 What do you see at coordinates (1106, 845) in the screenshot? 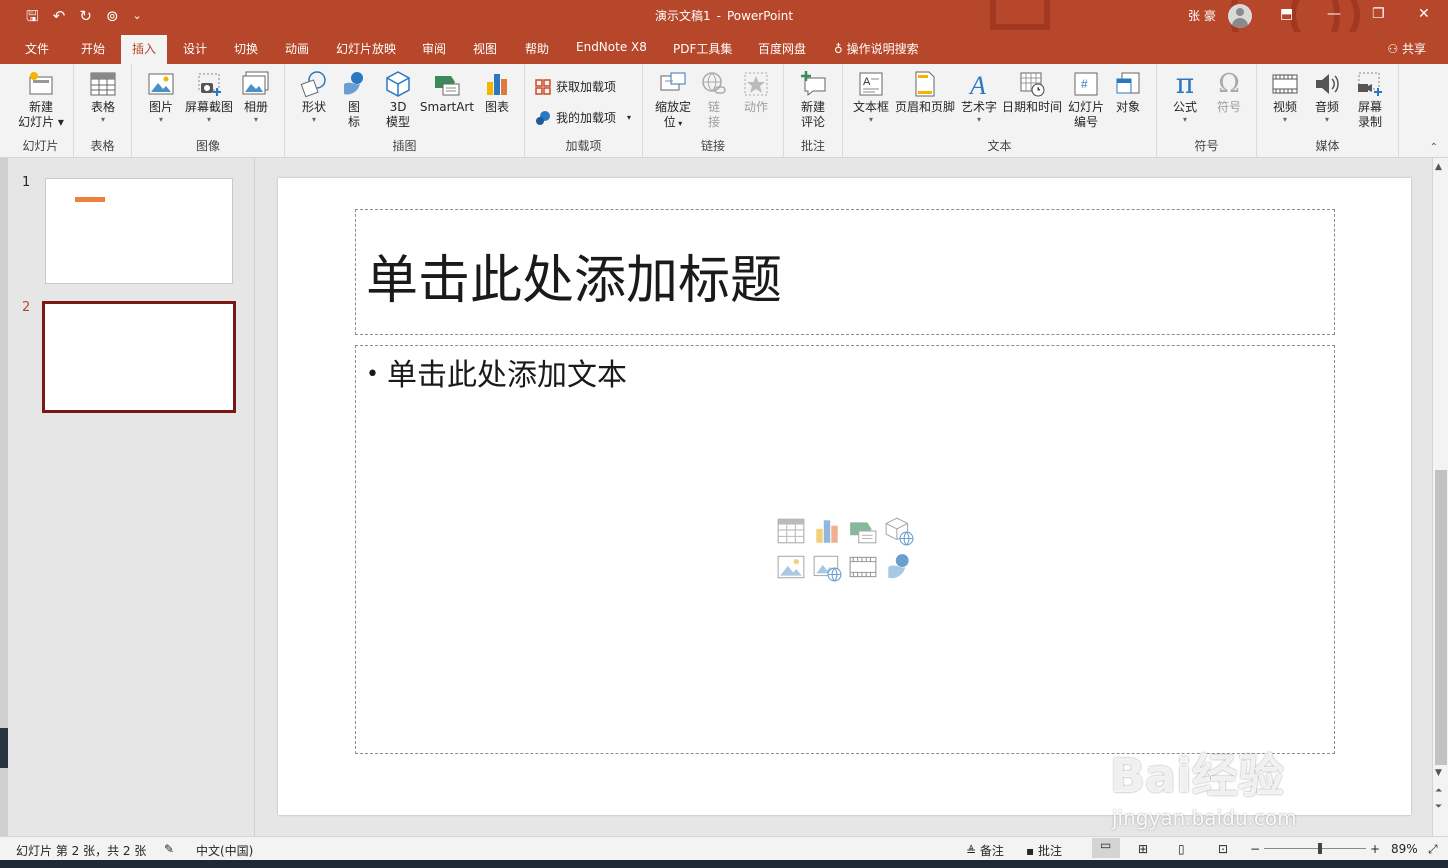
I see `normal-view-icon: ▭` at bounding box center [1106, 845].